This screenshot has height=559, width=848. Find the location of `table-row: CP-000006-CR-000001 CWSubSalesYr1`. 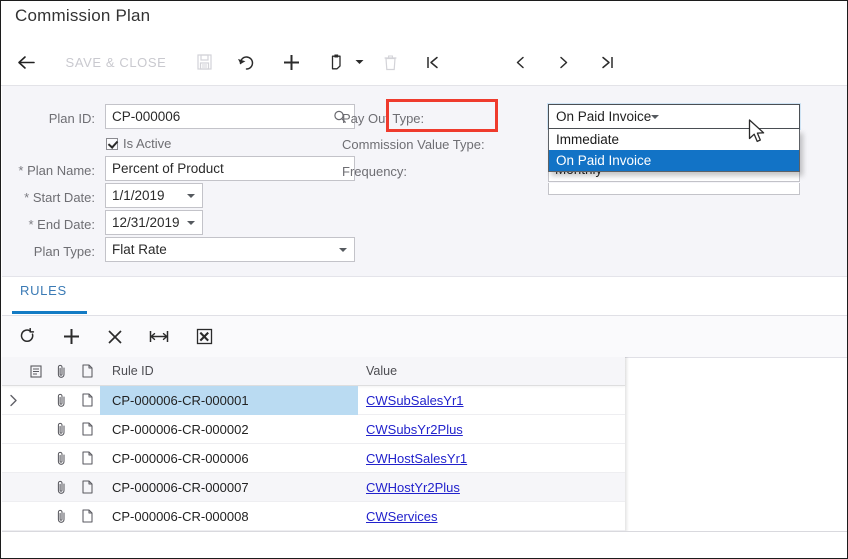

table-row: CP-000006-CR-000001 CWSubSalesYr1 is located at coordinates (313, 400).